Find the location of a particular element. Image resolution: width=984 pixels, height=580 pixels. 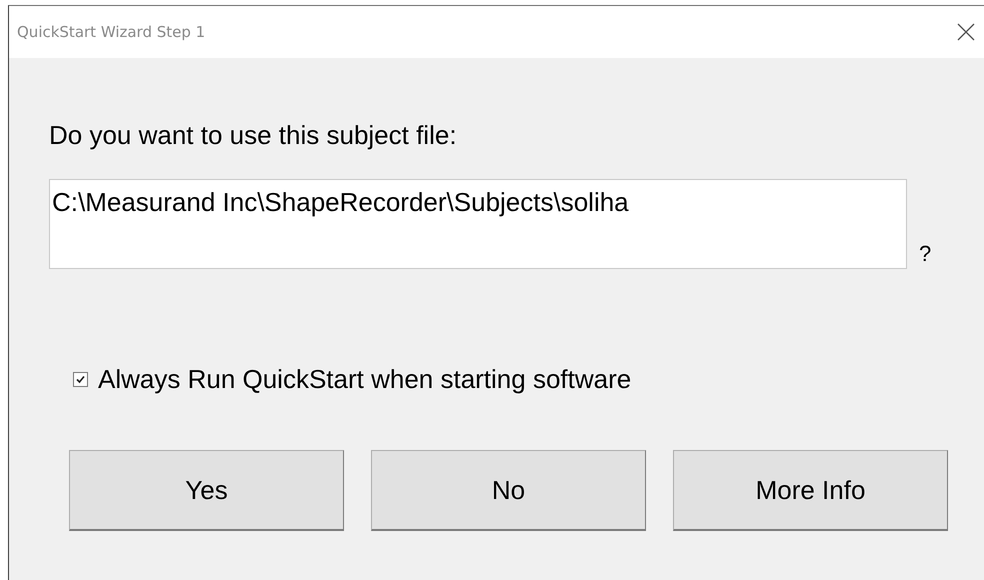

checkbox is located at coordinates (80, 379).